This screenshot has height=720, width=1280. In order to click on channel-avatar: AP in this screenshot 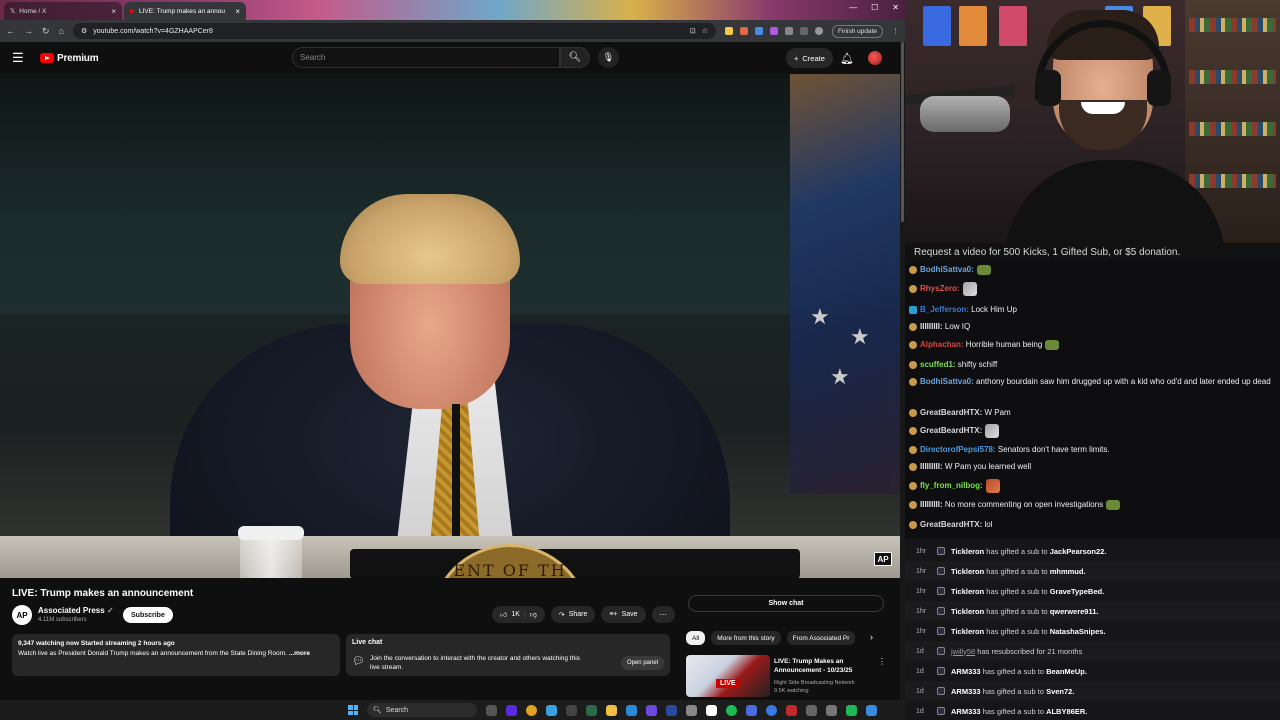, I will do `click(22, 615)`.